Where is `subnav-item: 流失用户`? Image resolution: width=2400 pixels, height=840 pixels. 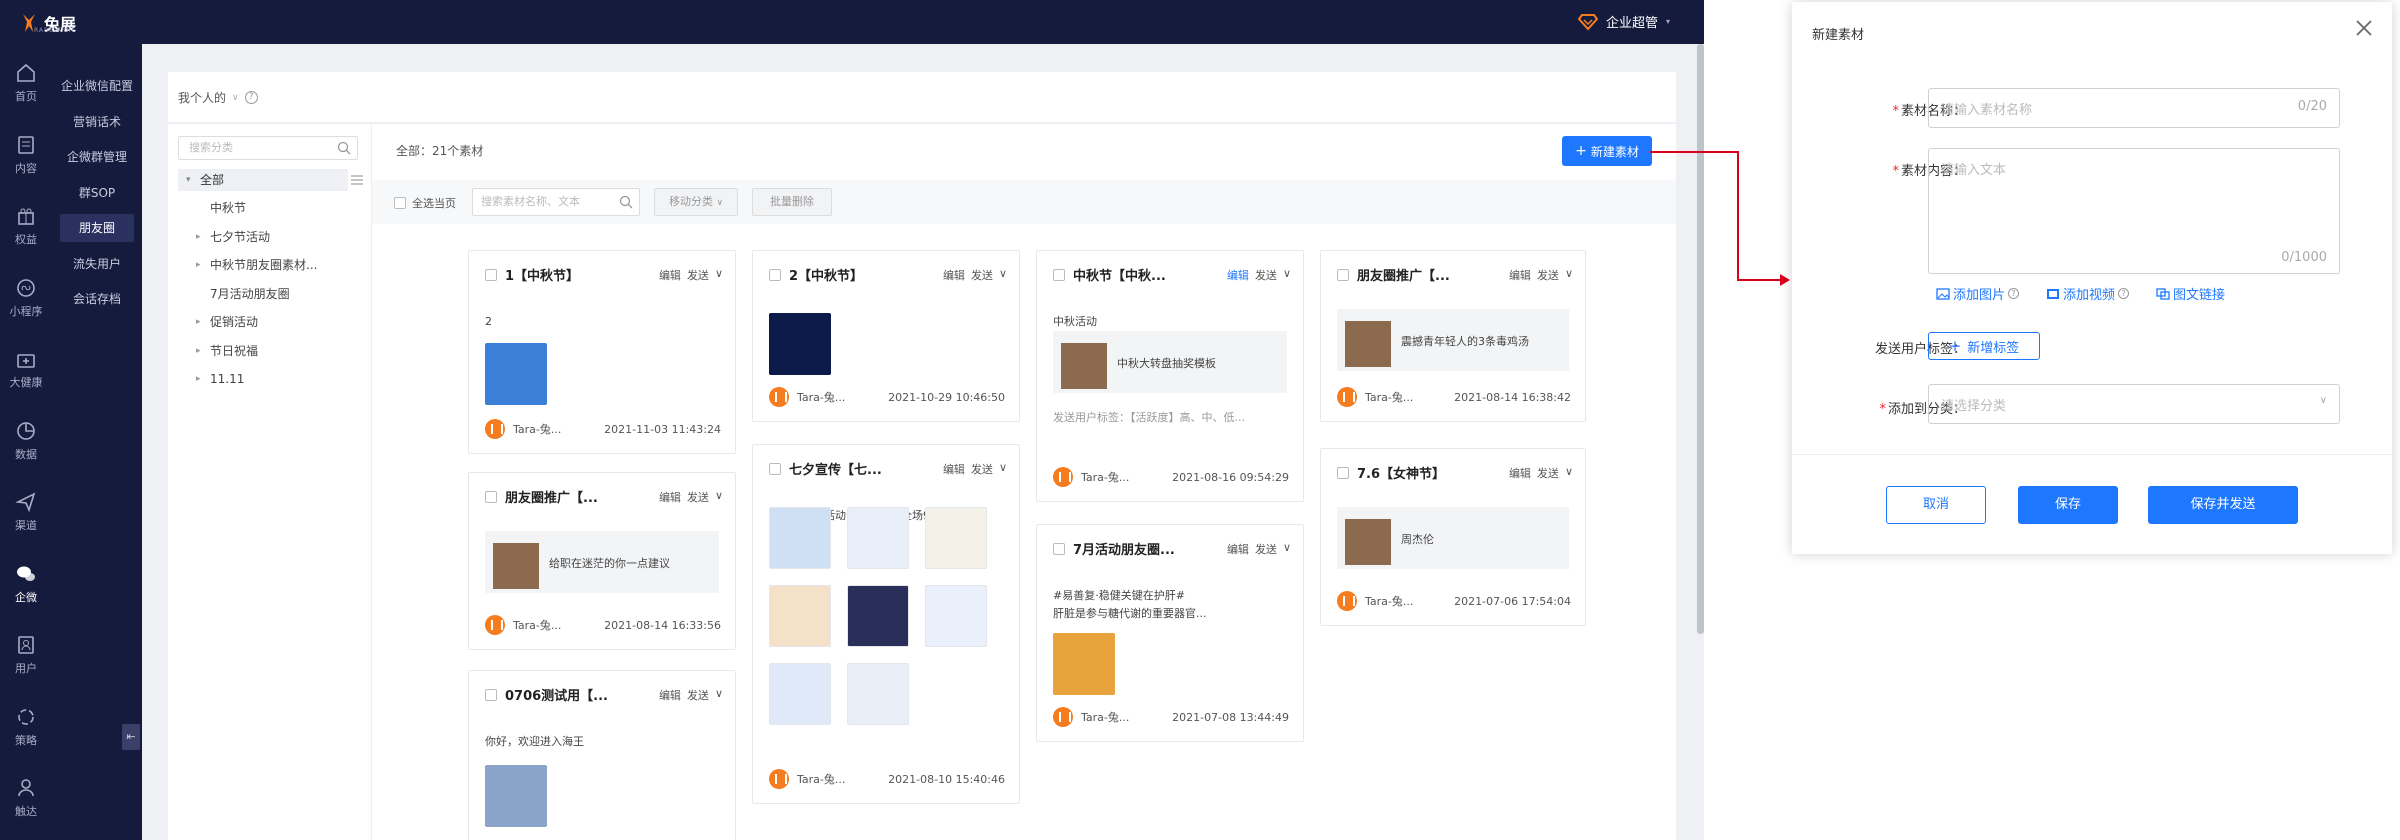 subnav-item: 流失用户 is located at coordinates (97, 264).